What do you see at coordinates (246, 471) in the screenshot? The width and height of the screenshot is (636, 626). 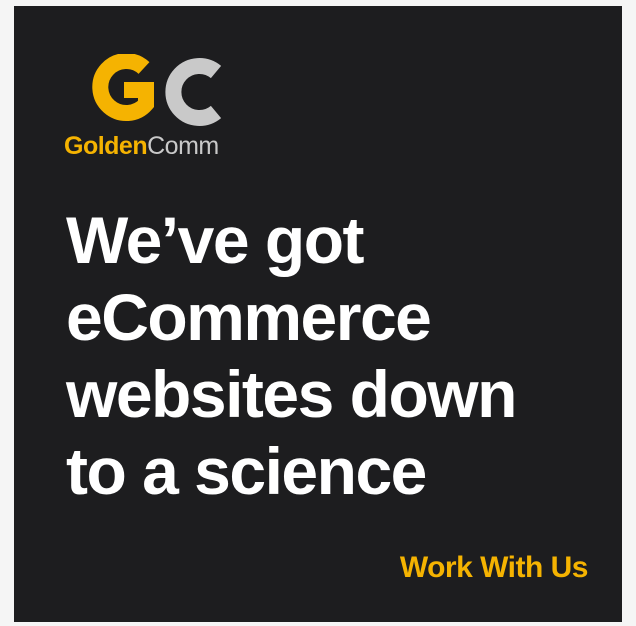 I see `headline-line-4: to a science` at bounding box center [246, 471].